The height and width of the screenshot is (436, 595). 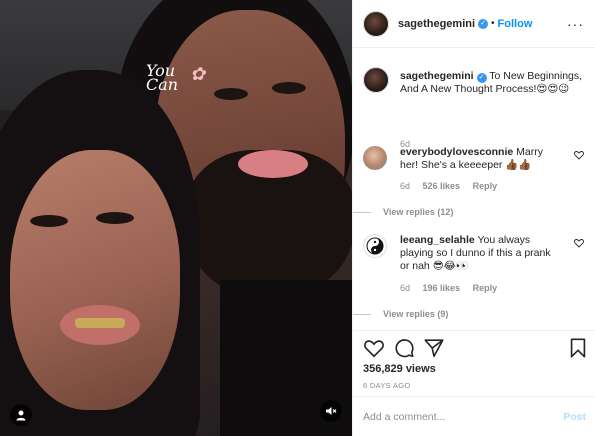 What do you see at coordinates (578, 348) in the screenshot?
I see `bookmark-icon` at bounding box center [578, 348].